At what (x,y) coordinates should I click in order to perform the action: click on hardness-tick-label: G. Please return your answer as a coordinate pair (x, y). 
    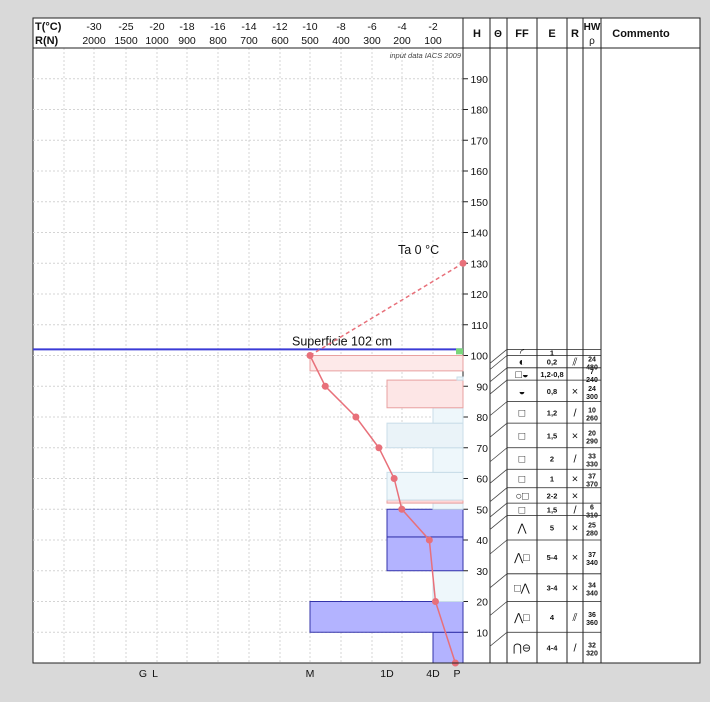
    Looking at the image, I should click on (143, 674).